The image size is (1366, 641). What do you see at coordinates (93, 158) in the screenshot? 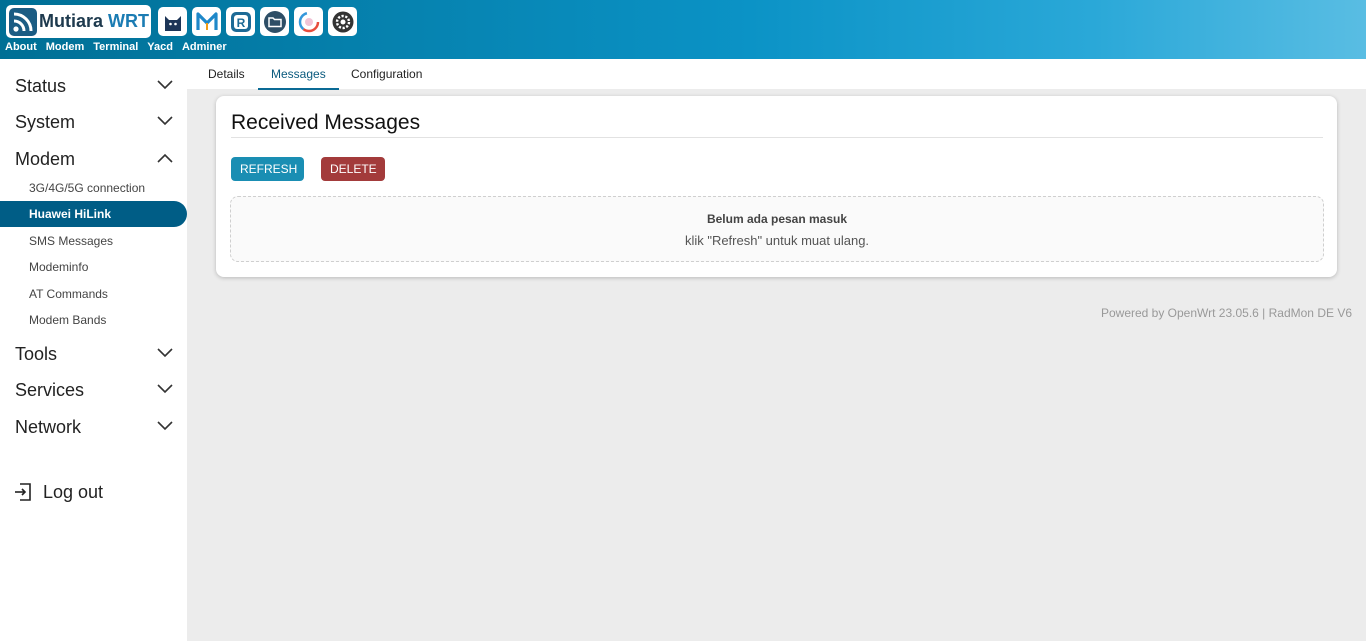
I see `sidebar-section-modem: Modem` at bounding box center [93, 158].